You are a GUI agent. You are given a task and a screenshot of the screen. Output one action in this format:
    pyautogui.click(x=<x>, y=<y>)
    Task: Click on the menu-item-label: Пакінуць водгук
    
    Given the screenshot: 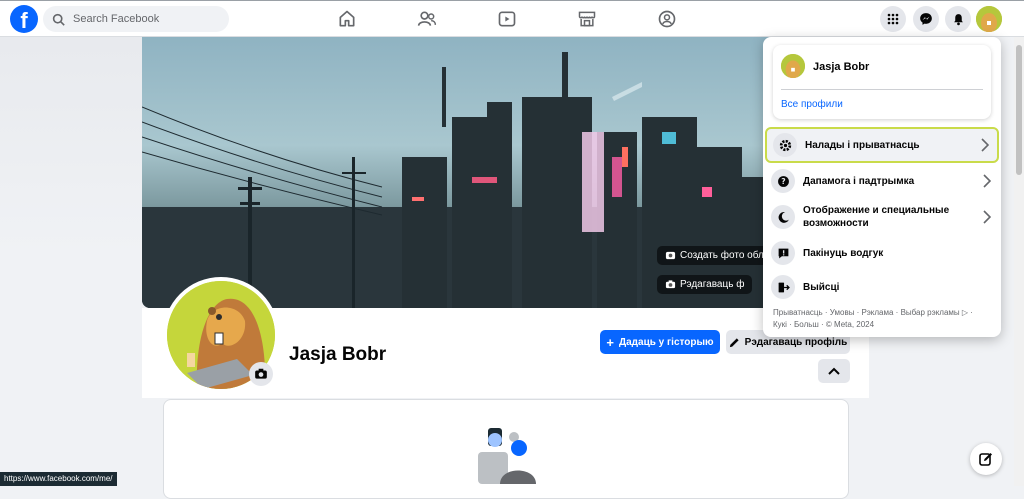 What is the action you would take?
    pyautogui.click(x=843, y=253)
    